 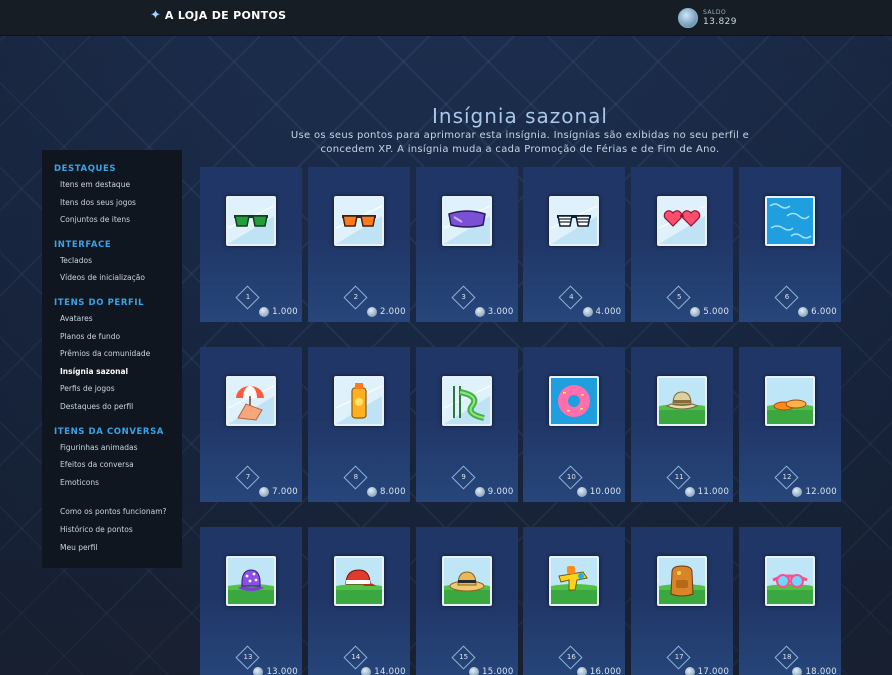 What do you see at coordinates (112, 354) in the screenshot?
I see `sidebar-item-premios-da-comunidade: Prêmios da comunidade` at bounding box center [112, 354].